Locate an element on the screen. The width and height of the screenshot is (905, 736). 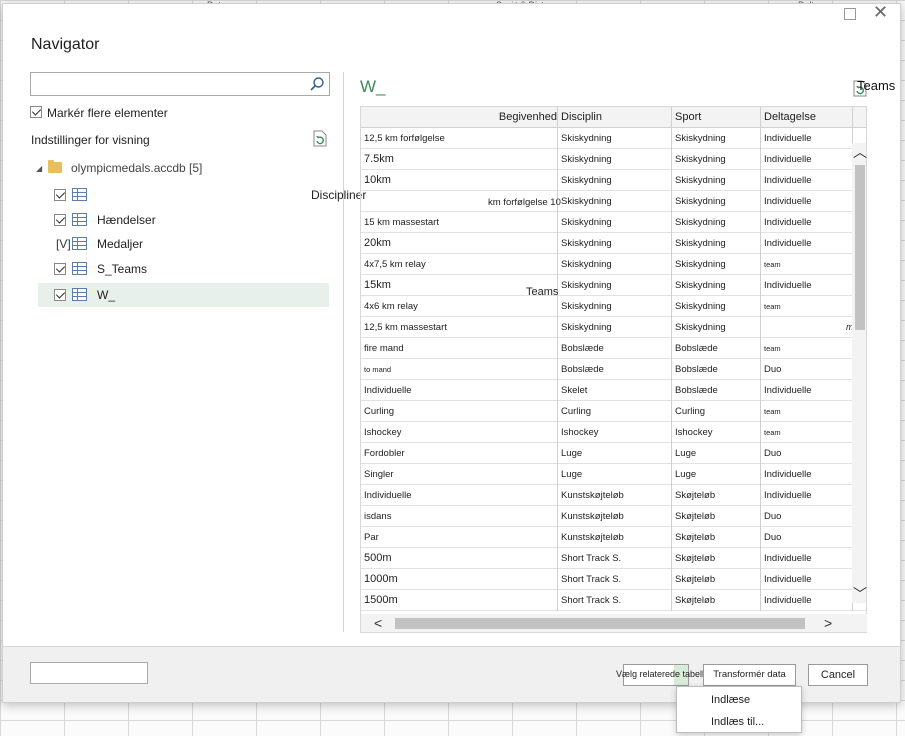
column-header: Disciplin is located at coordinates (615, 117).